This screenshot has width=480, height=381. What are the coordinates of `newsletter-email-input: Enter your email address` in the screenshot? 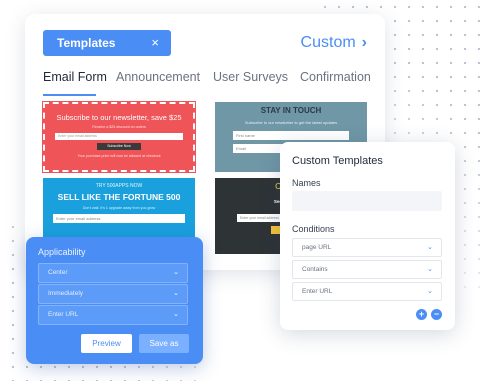 It's located at (119, 136).